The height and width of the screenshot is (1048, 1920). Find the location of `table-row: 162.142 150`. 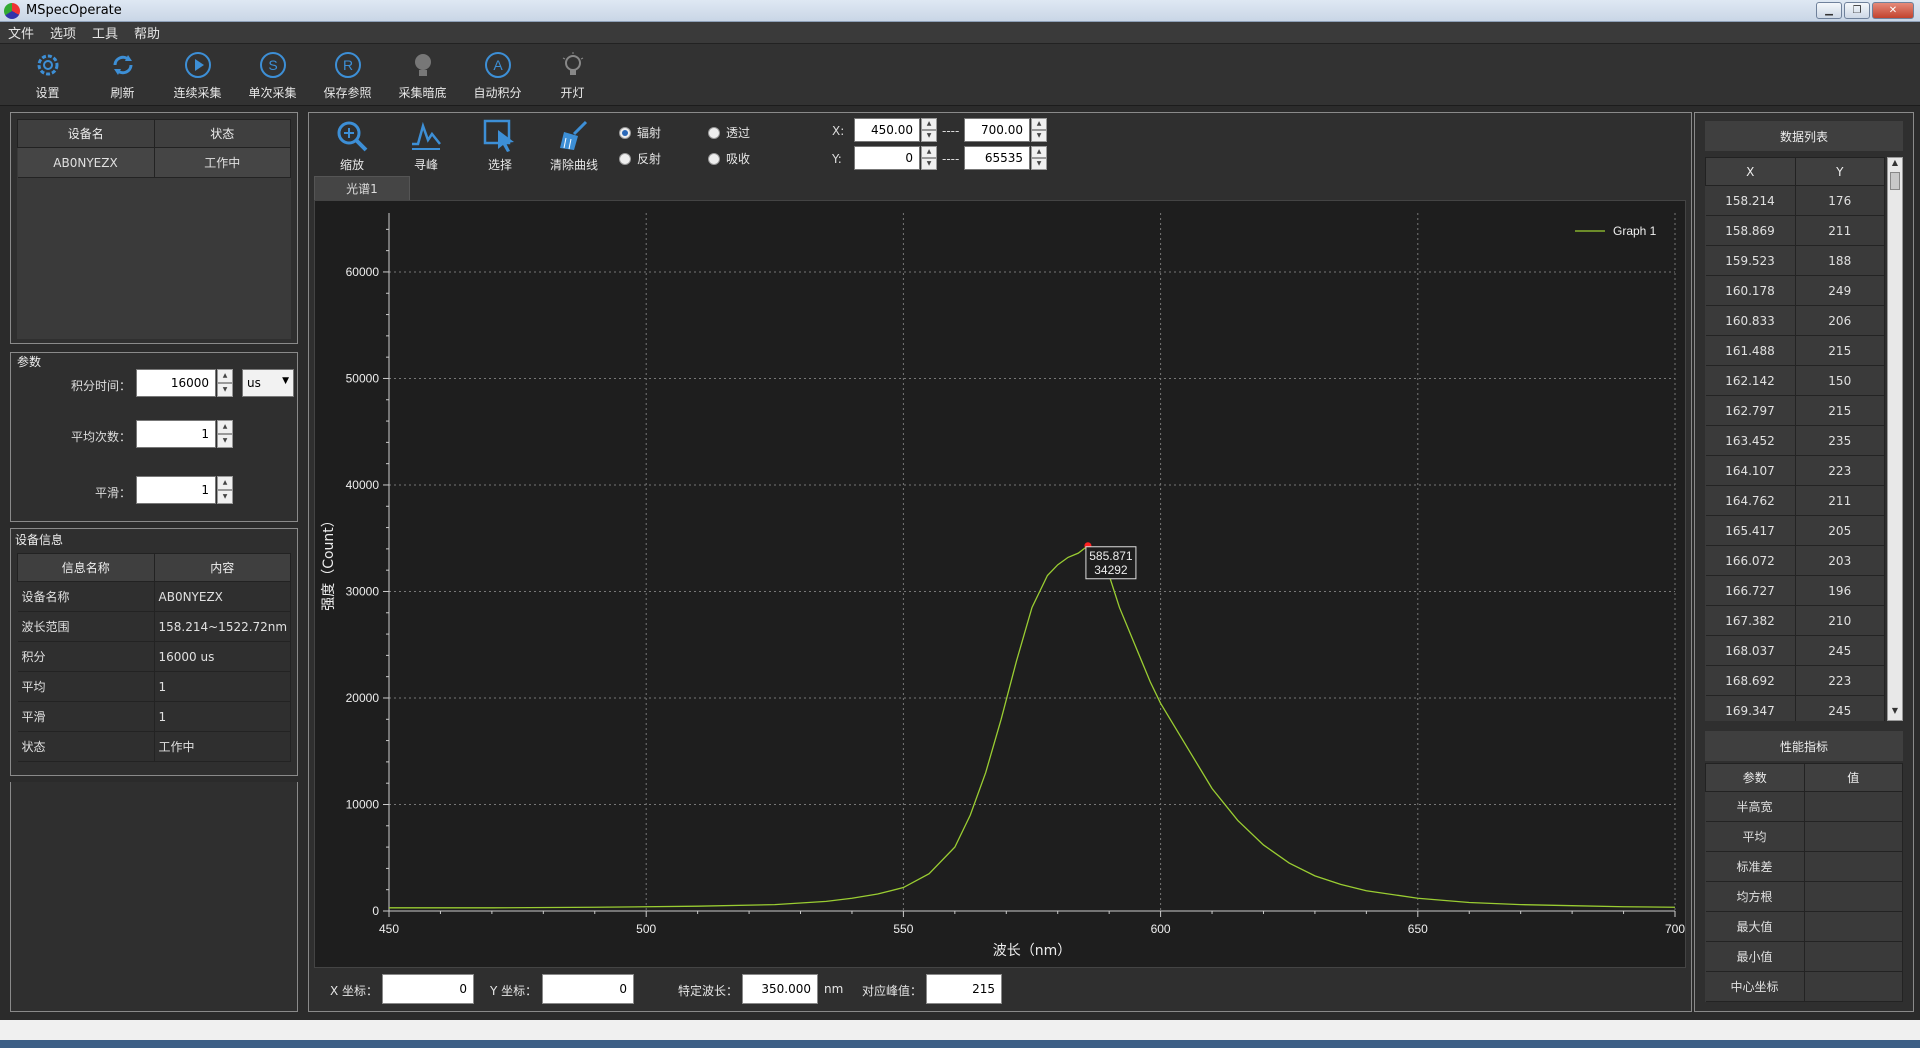

table-row: 162.142 150 is located at coordinates (1795, 380).